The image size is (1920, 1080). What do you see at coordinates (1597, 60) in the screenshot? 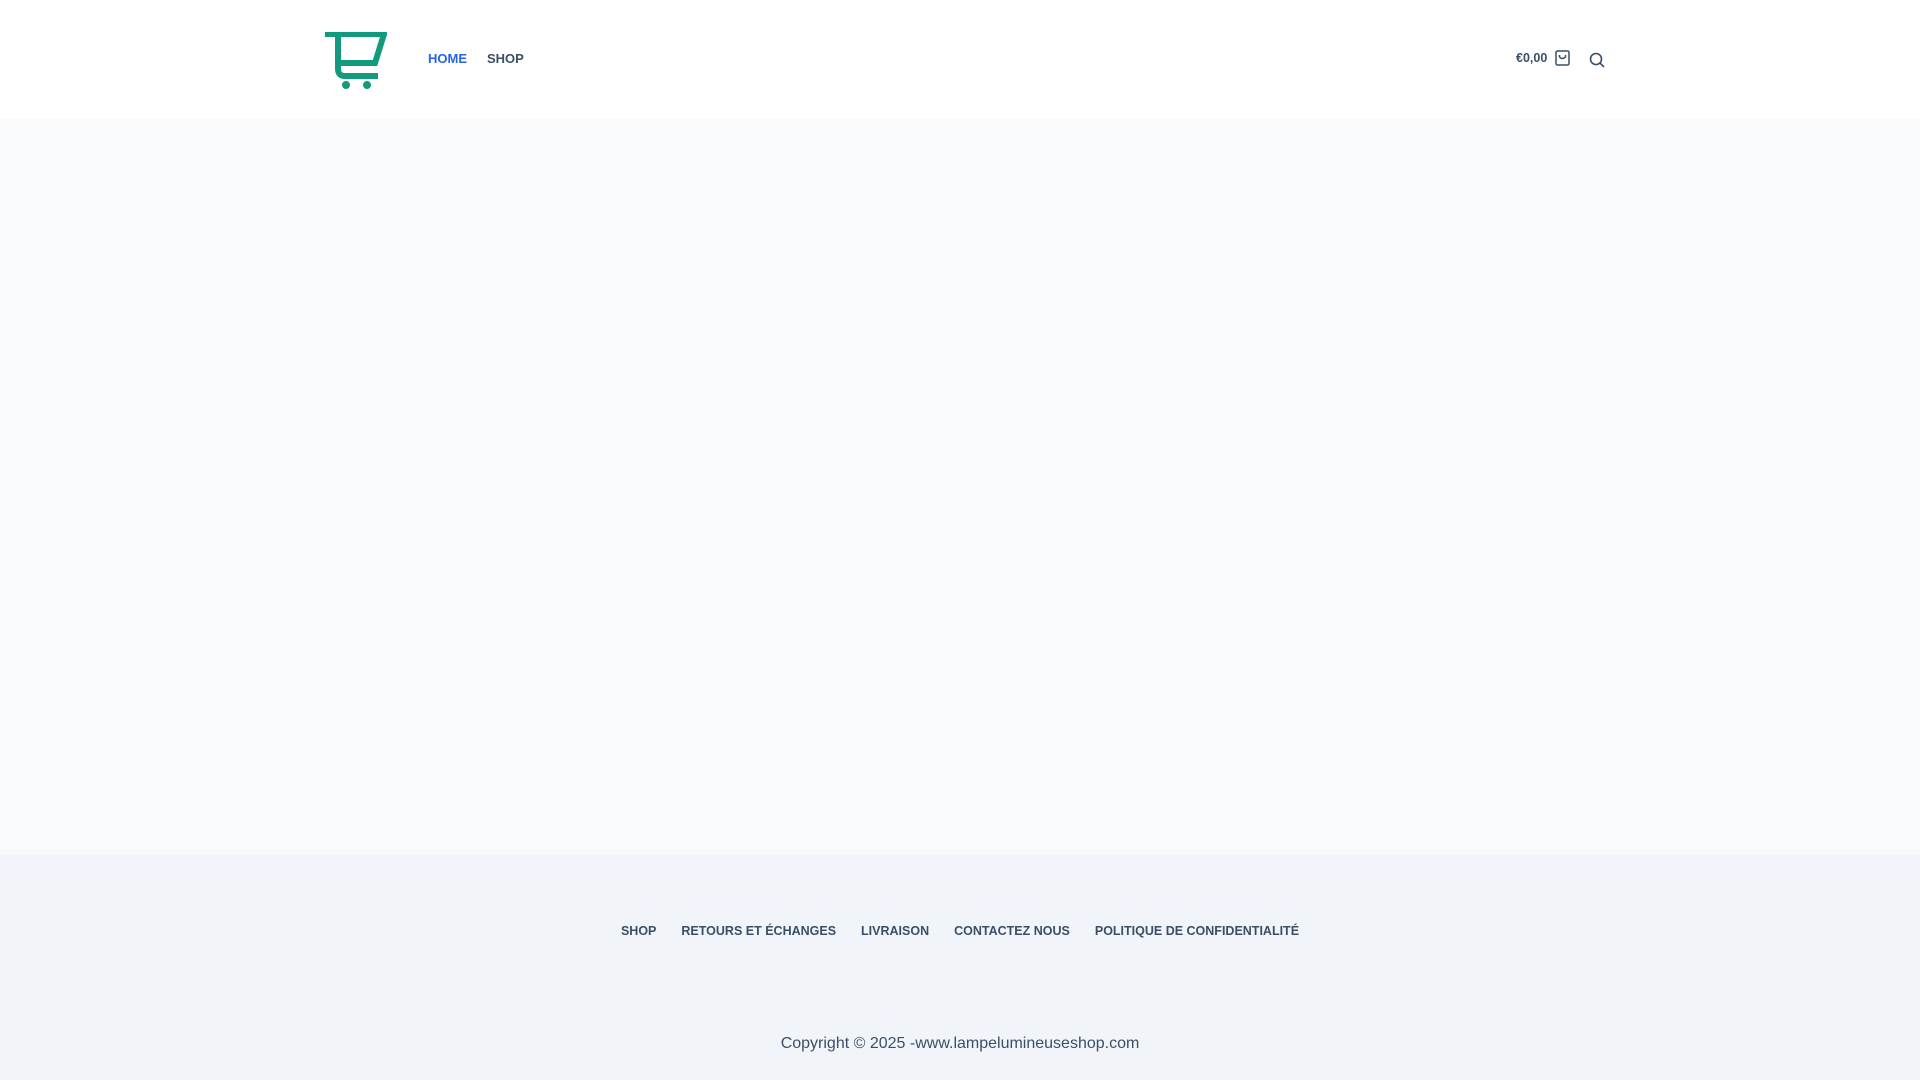
I see `search-icon` at bounding box center [1597, 60].